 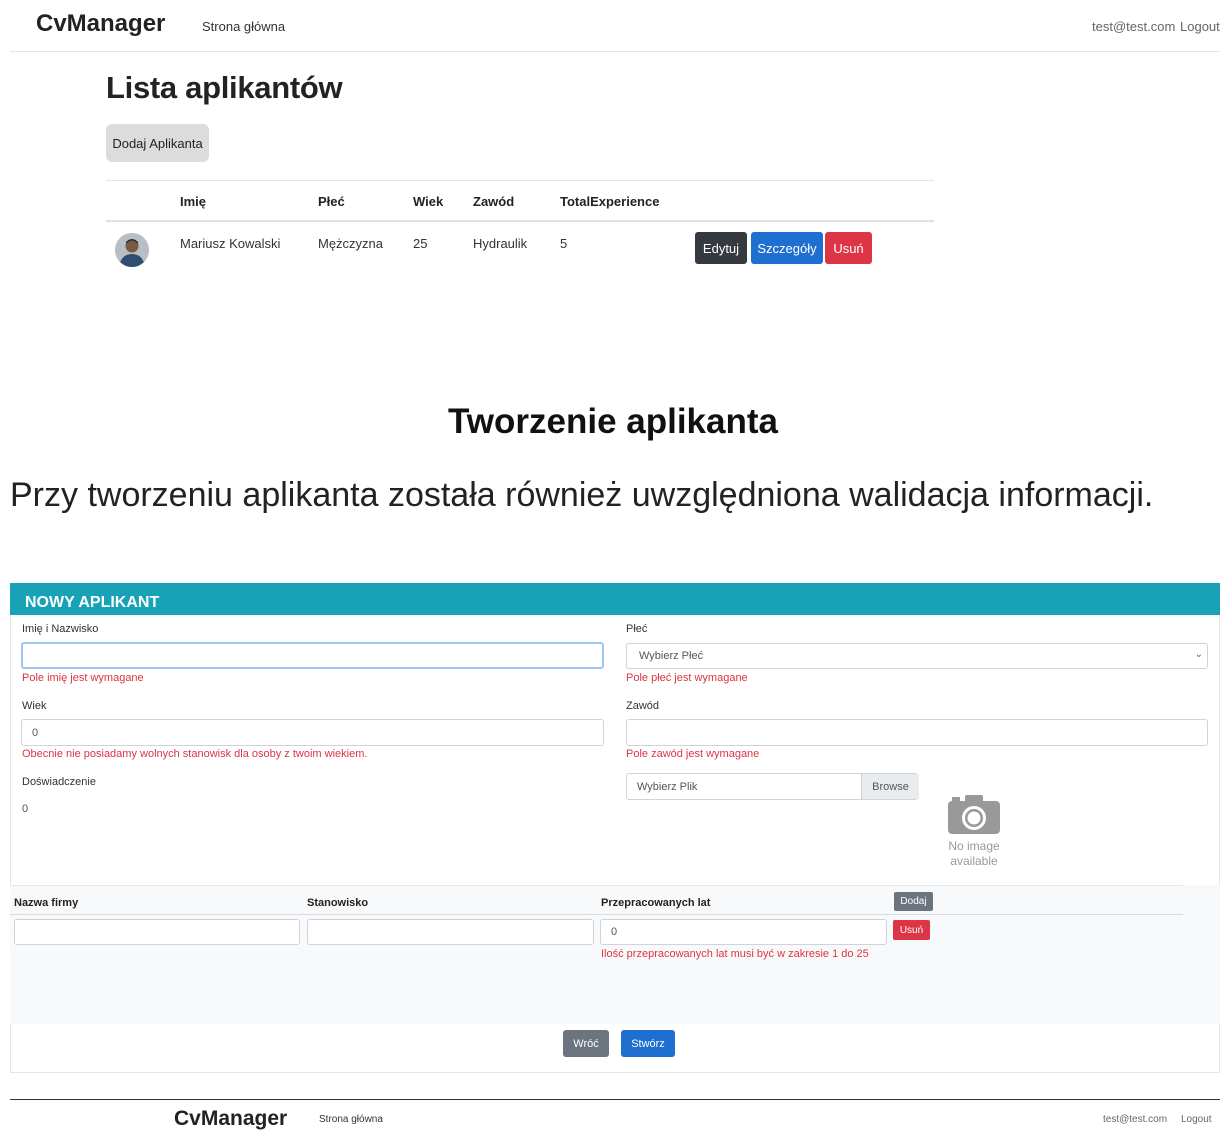 I want to click on years-header: Przepracowanych lat, so click(x=656, y=903).